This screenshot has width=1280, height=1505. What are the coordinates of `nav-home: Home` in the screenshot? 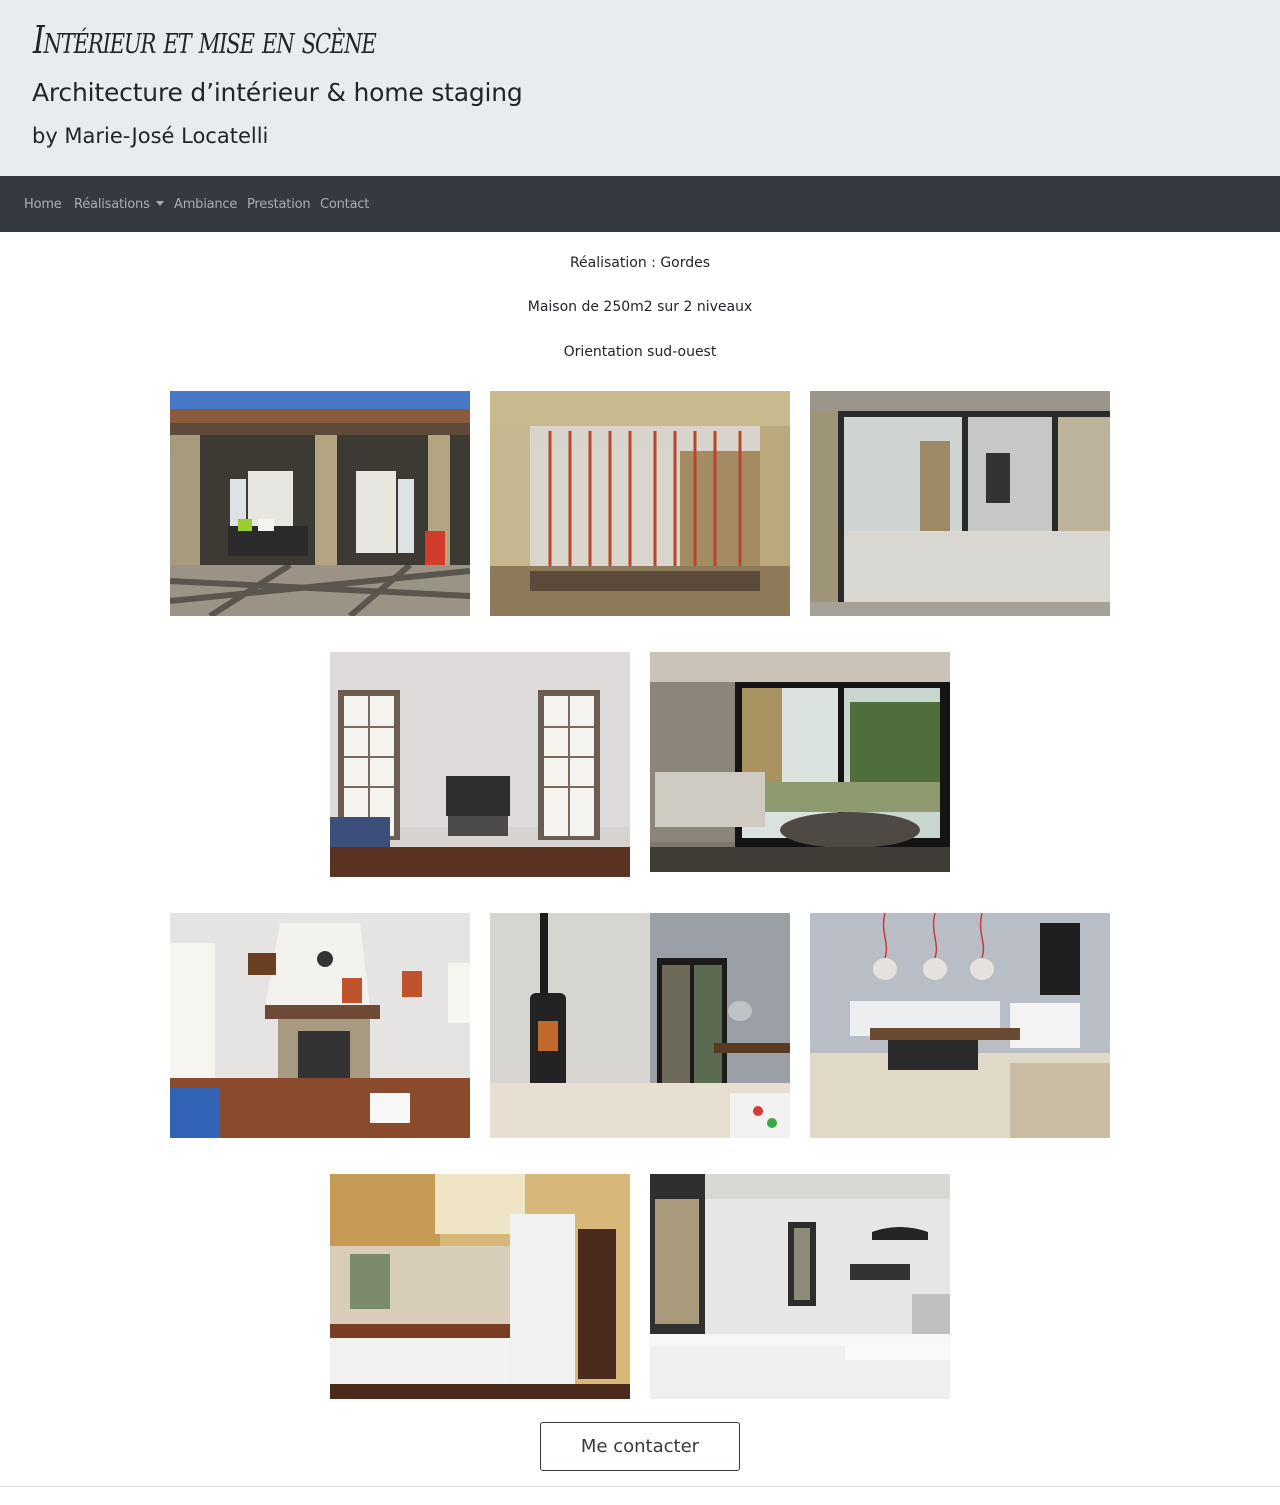 It's located at (43, 204).